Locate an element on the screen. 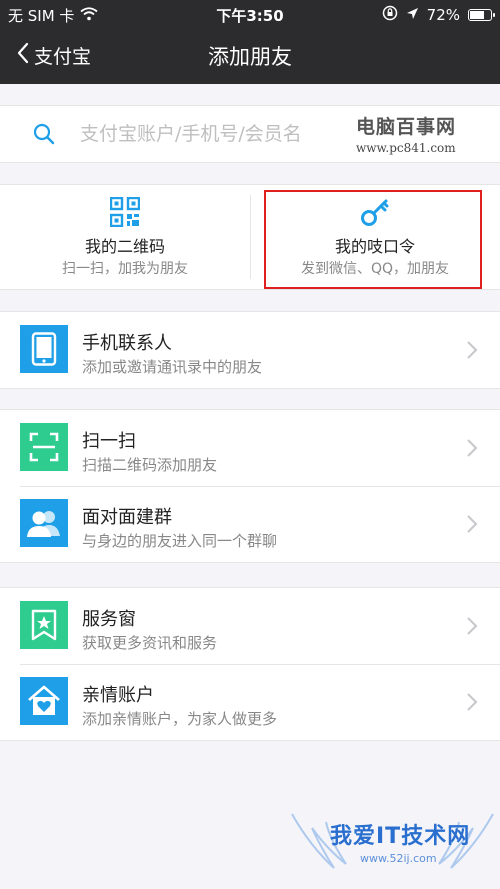 This screenshot has width=500, height=889. navigation-bar: 支付宝 添加朋友 is located at coordinates (250, 56).